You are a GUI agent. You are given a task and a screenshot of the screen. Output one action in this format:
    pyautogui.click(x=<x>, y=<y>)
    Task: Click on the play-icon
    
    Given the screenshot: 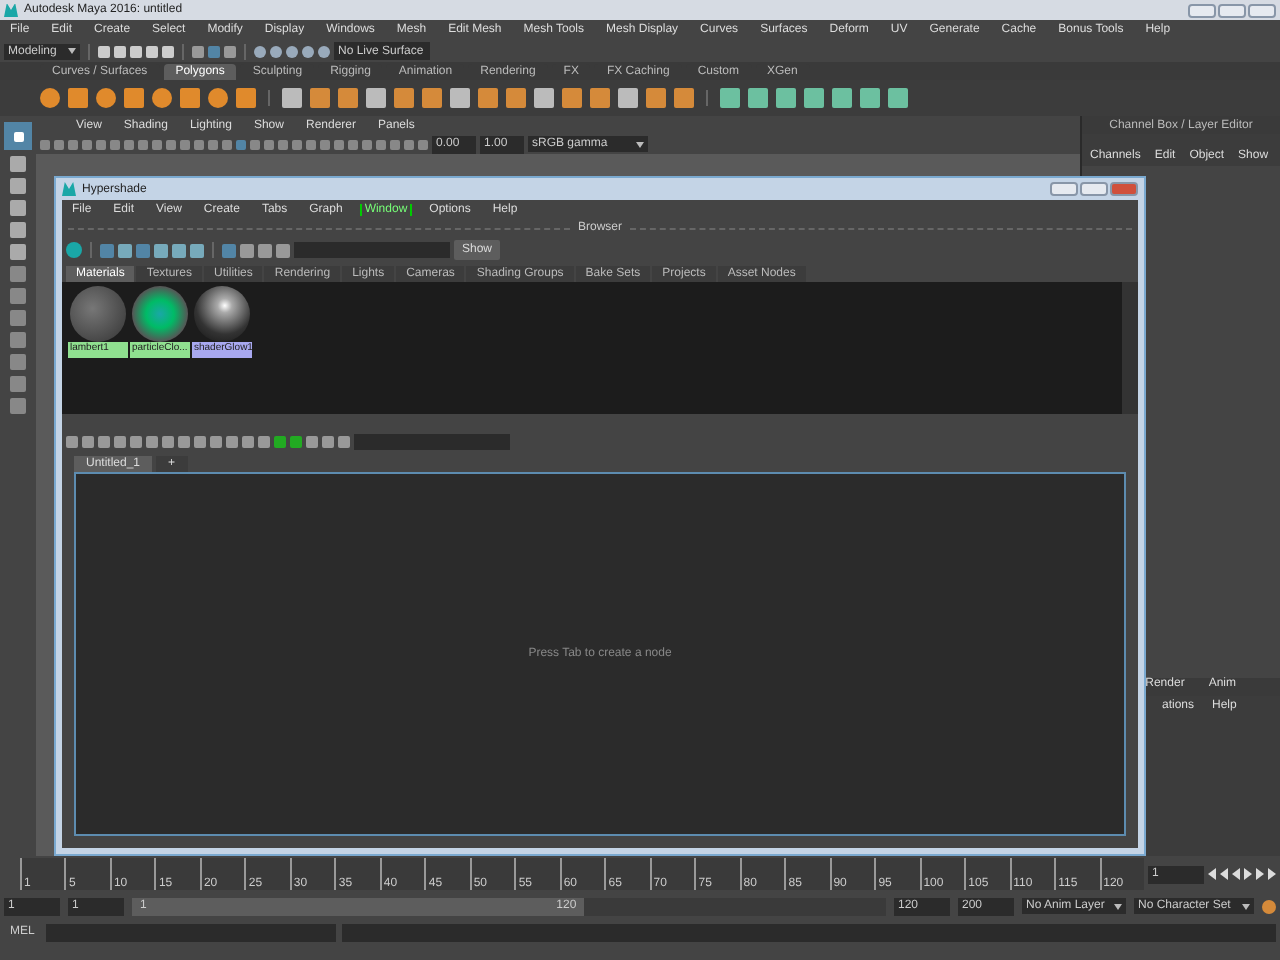 What is the action you would take?
    pyautogui.click(x=1248, y=874)
    